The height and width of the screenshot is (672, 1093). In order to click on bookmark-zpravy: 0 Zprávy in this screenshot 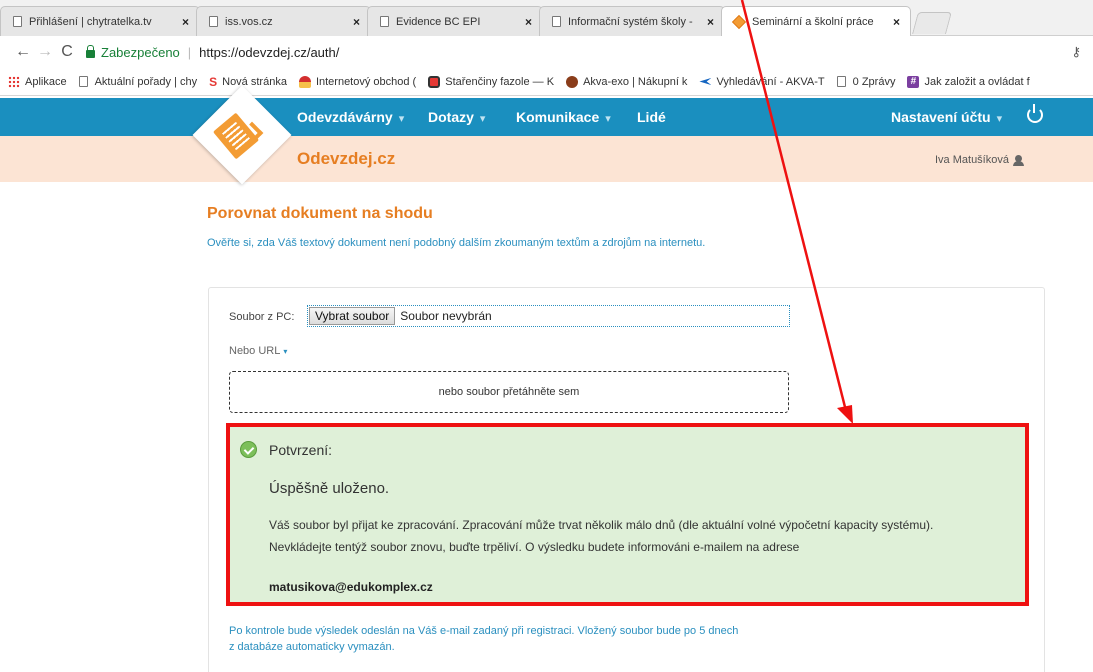, I will do `click(866, 81)`.